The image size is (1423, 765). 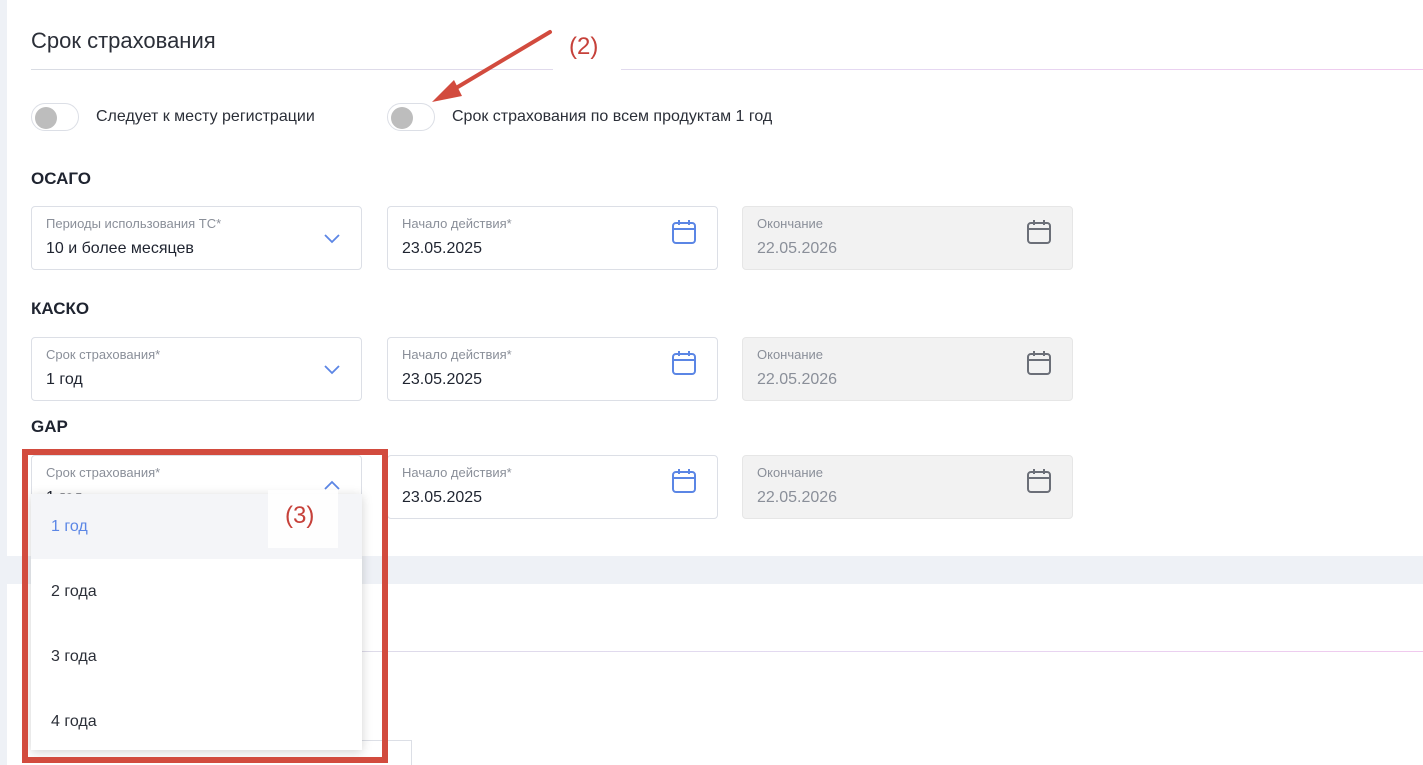 I want to click on osago-end-date-field: Окончание 22.05.2026, so click(x=907, y=238).